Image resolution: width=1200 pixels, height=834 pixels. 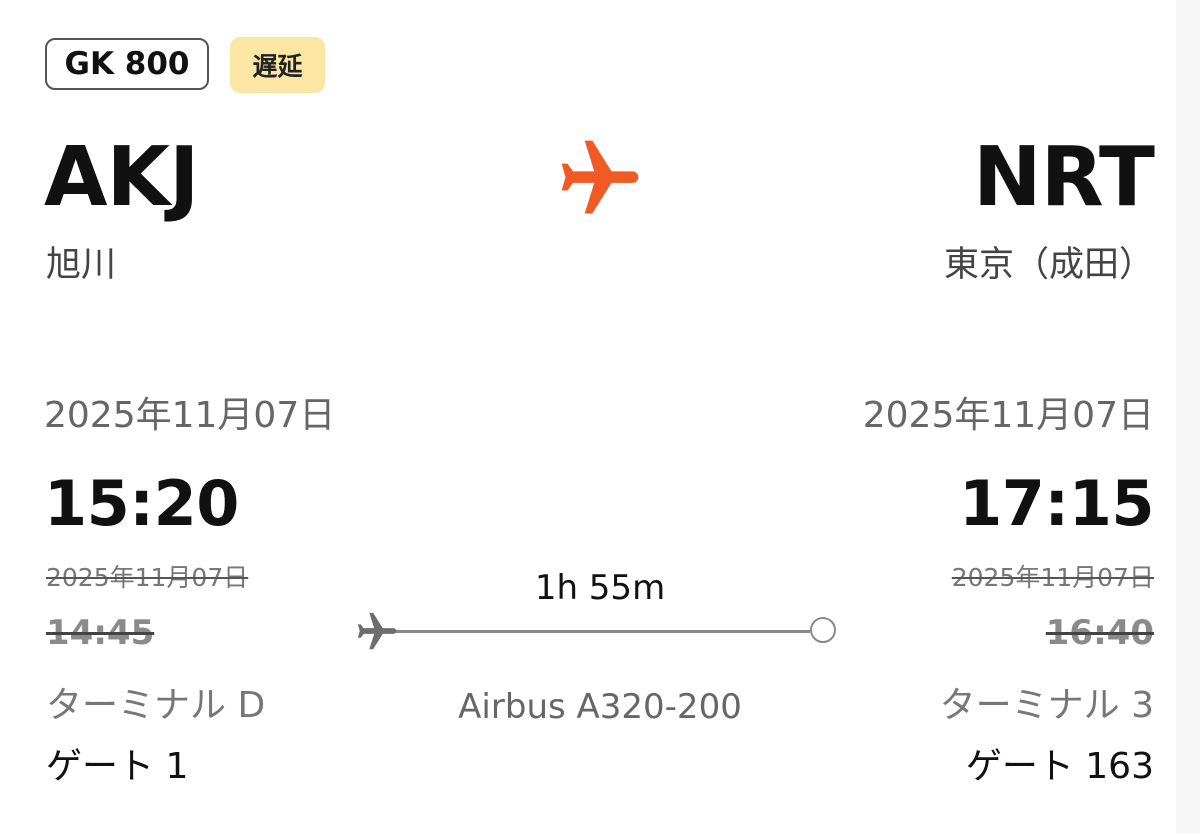 What do you see at coordinates (122, 177) in the screenshot?
I see `origin-airport-code: AKJ` at bounding box center [122, 177].